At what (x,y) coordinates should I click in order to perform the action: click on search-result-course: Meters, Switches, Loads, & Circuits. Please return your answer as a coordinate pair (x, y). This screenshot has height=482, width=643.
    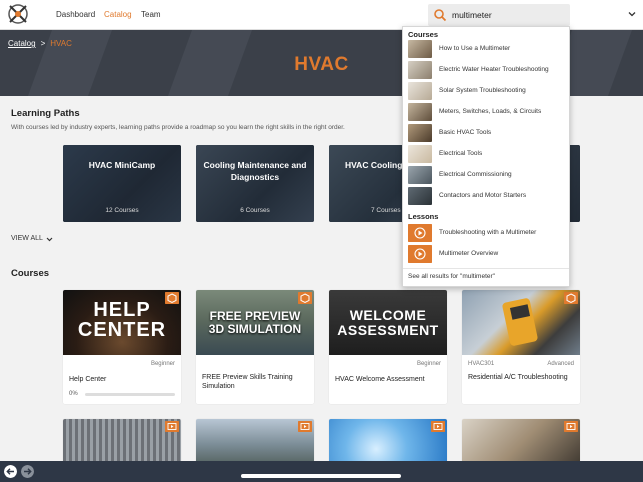
    Looking at the image, I should click on (487, 112).